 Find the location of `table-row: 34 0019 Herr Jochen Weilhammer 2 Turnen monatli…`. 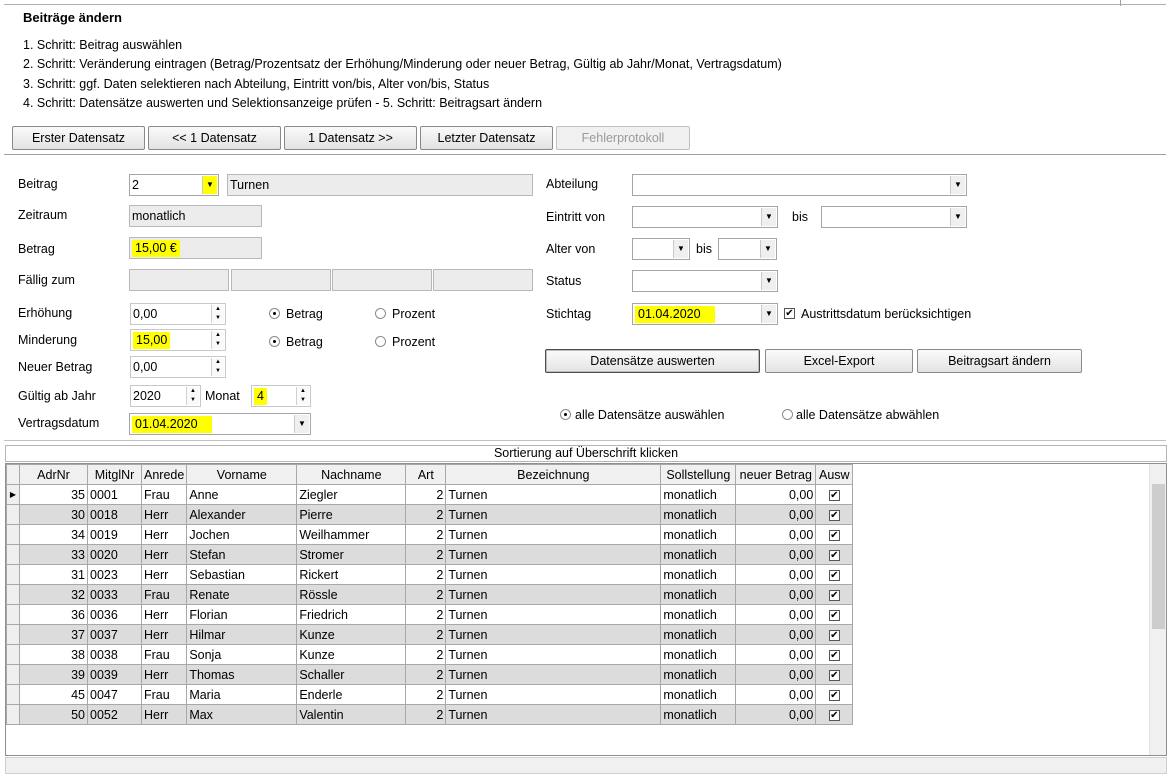

table-row: 34 0019 Herr Jochen Weilhammer 2 Turnen monatli… is located at coordinates (430, 534).